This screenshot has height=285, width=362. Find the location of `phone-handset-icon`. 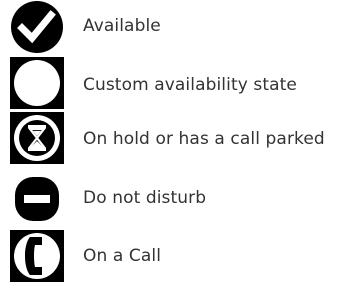

phone-handset-icon is located at coordinates (32, 256).